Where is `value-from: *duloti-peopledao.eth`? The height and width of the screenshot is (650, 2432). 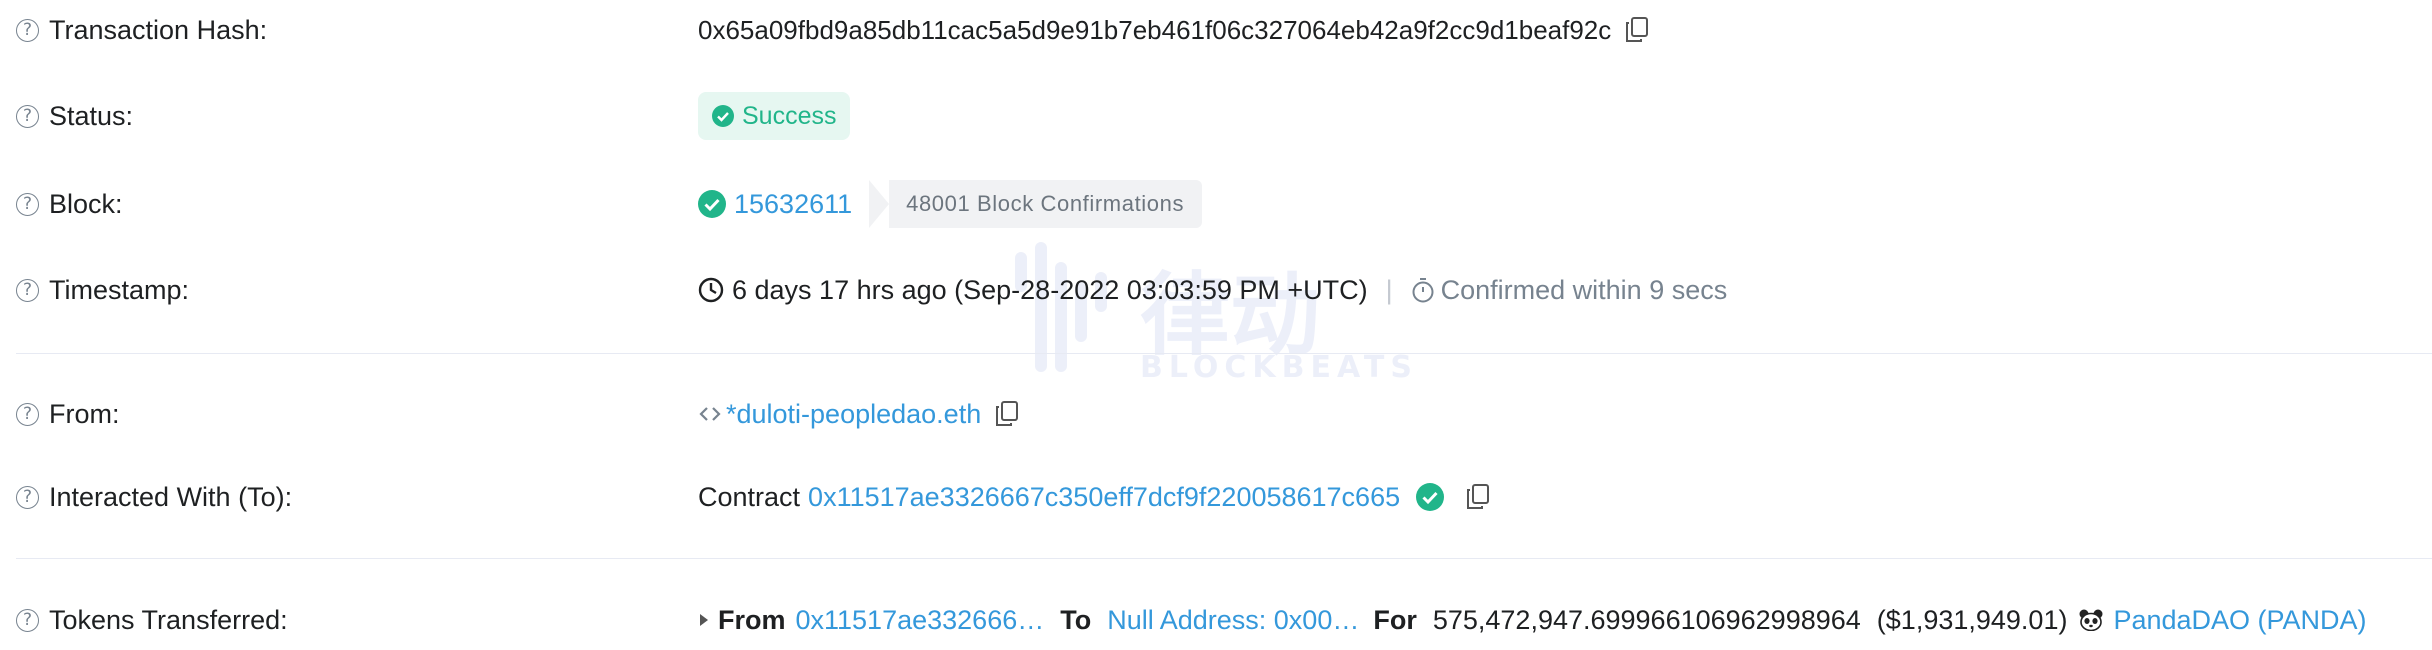
value-from: *duloti-peopledao.eth is located at coordinates (858, 414).